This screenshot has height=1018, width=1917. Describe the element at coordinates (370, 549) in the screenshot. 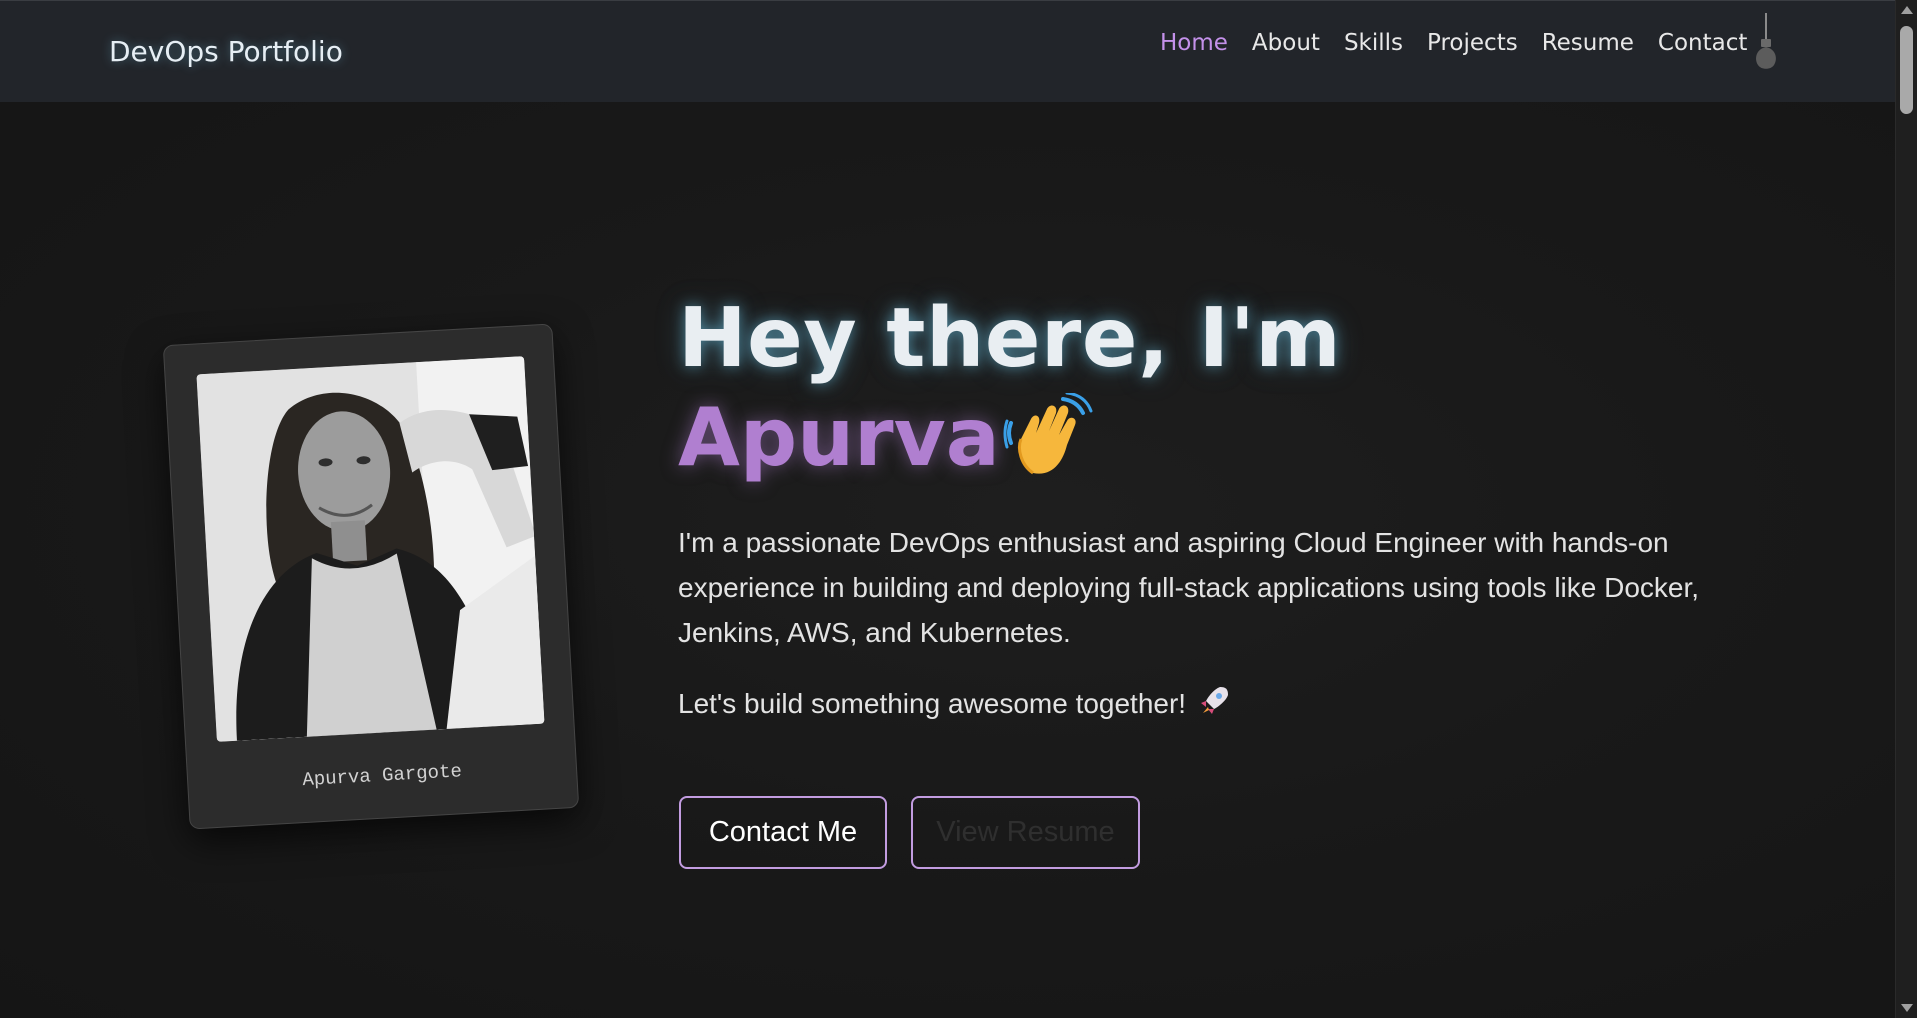

I see `profile-photo` at that location.